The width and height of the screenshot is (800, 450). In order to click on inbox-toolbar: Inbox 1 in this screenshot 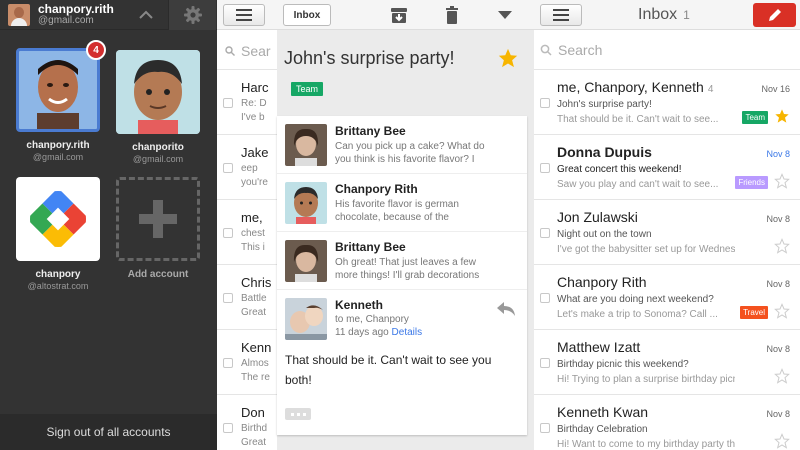, I will do `click(667, 15)`.